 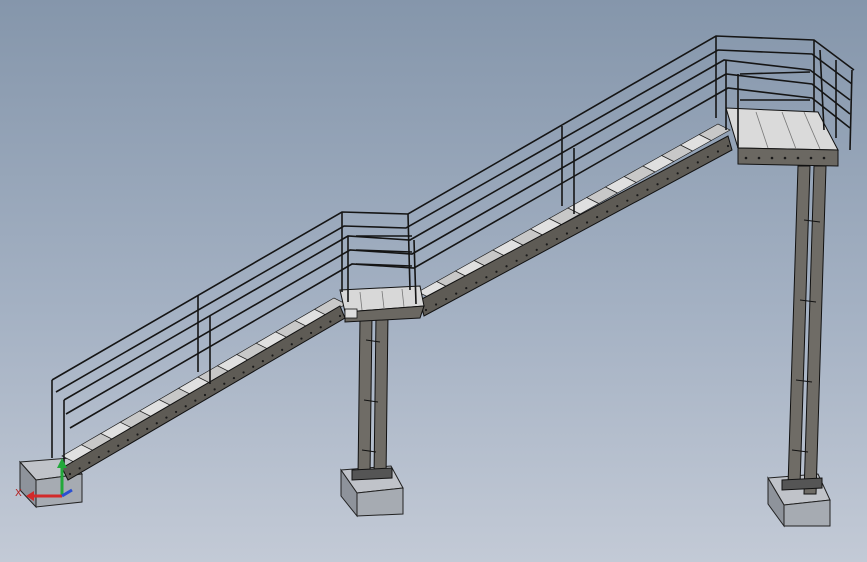 What do you see at coordinates (782, 137) in the screenshot?
I see `top-platform` at bounding box center [782, 137].